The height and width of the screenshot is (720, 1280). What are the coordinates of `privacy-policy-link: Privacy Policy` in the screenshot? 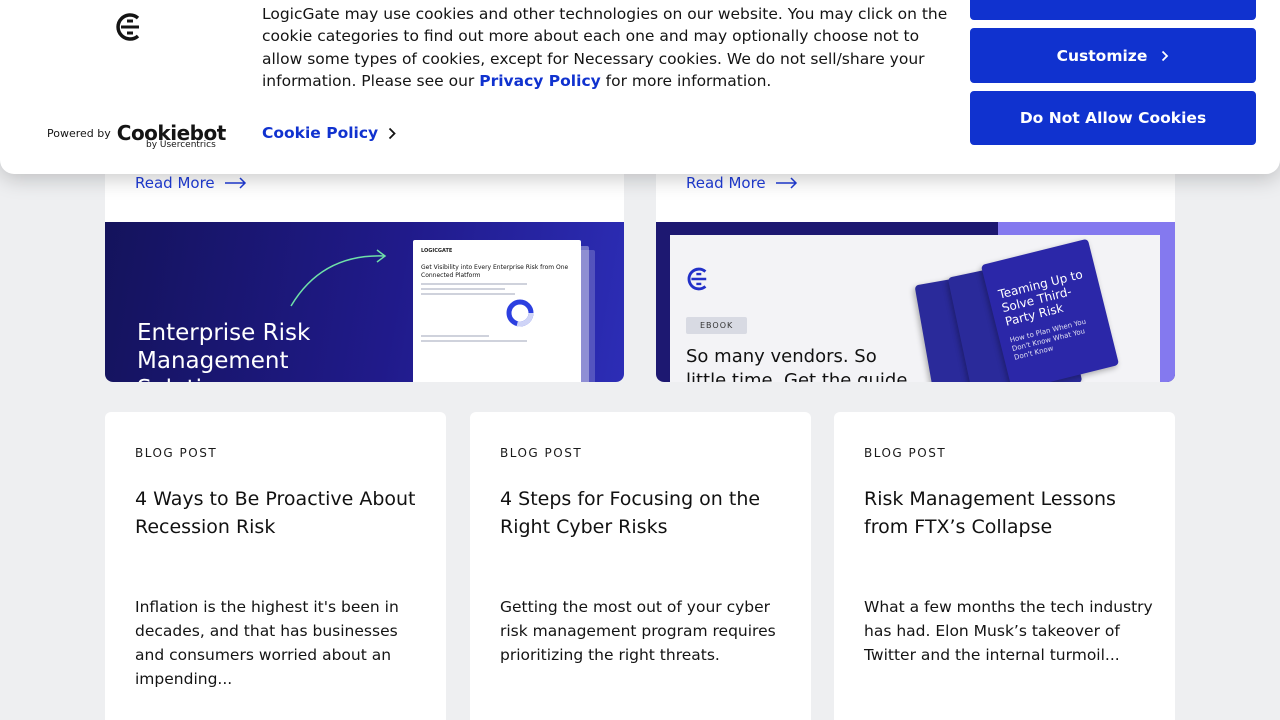 It's located at (540, 81).